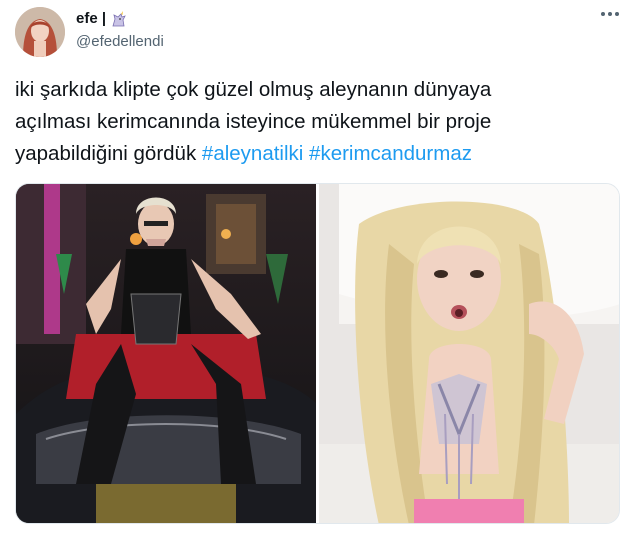 The image size is (635, 534). What do you see at coordinates (91, 18) in the screenshot?
I see `display-name: efe |` at bounding box center [91, 18].